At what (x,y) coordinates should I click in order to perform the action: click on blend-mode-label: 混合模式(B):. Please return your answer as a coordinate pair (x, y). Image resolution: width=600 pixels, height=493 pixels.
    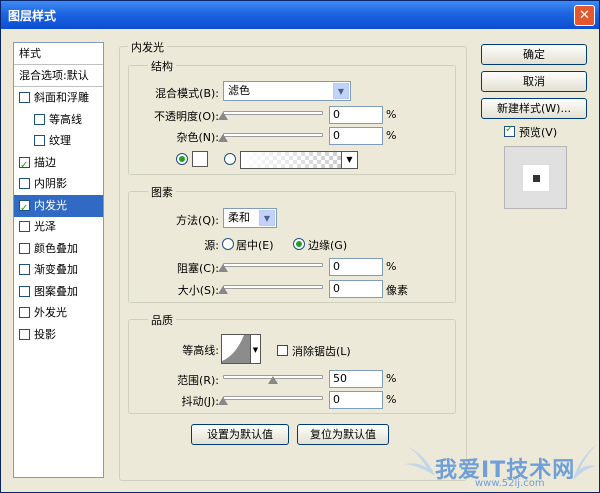
    Looking at the image, I should click on (187, 93).